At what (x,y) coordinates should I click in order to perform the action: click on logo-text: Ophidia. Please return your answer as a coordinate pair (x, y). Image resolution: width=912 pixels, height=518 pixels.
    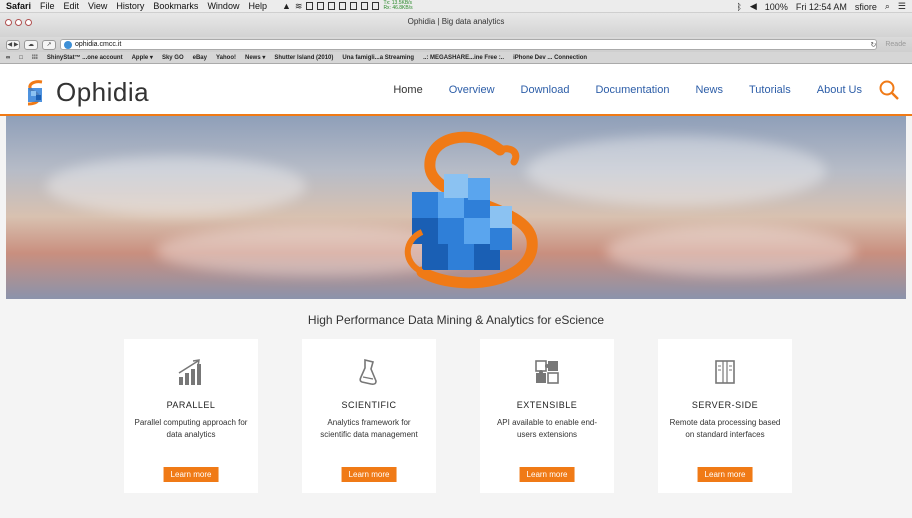
    Looking at the image, I should click on (103, 92).